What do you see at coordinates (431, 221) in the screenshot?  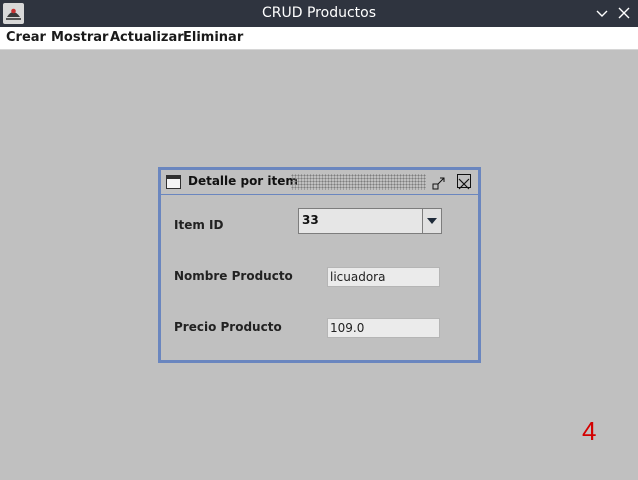 I see `dropdown-arrow-icon` at bounding box center [431, 221].